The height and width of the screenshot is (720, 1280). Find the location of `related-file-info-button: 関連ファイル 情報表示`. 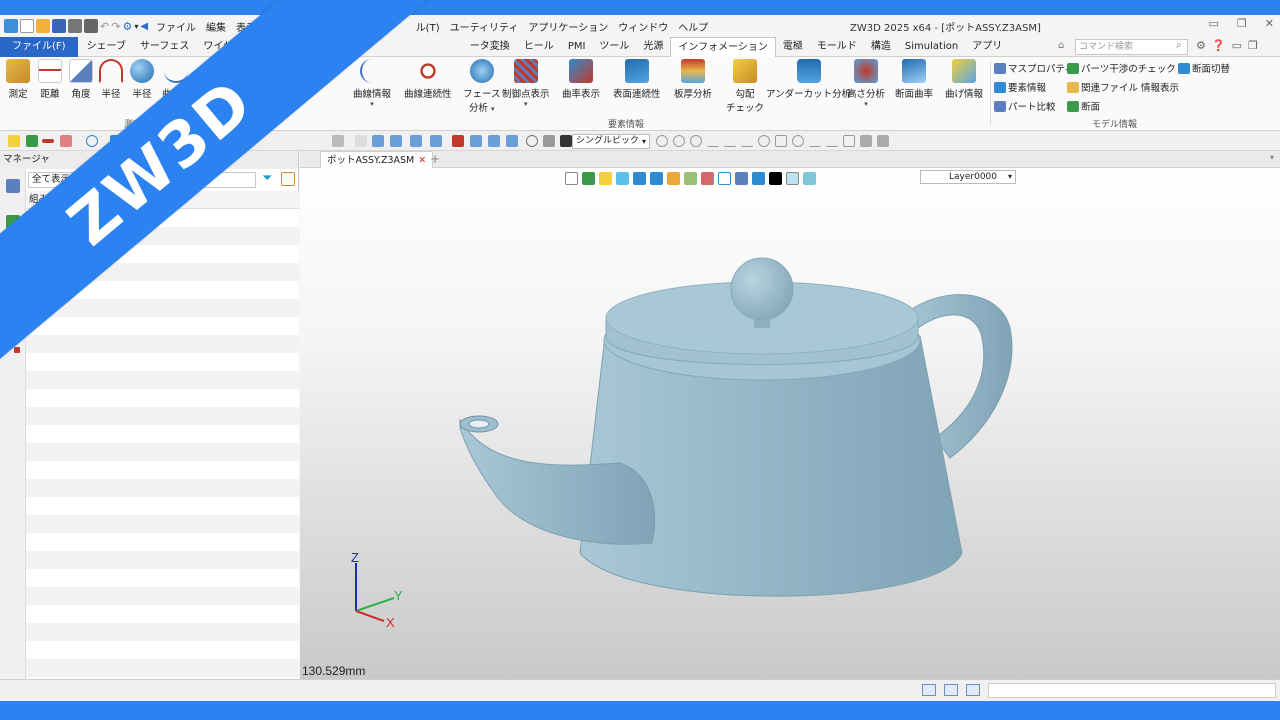

related-file-info-button: 関連ファイル 情報表示 is located at coordinates (1123, 87).